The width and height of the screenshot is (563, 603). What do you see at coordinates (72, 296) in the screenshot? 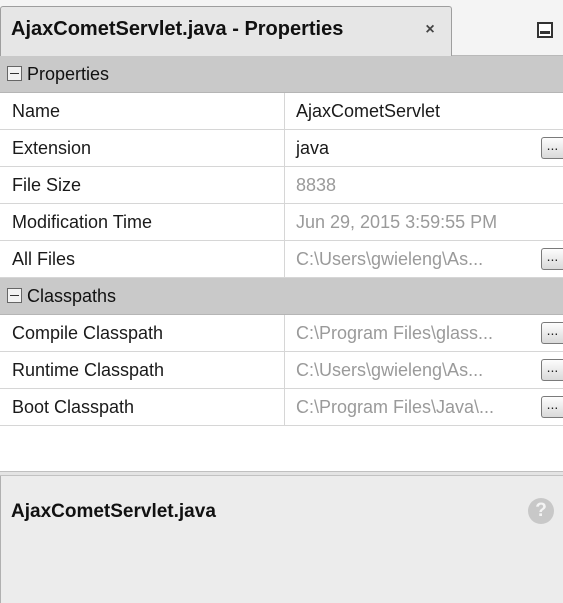
I see `section-label: Classpaths` at bounding box center [72, 296].